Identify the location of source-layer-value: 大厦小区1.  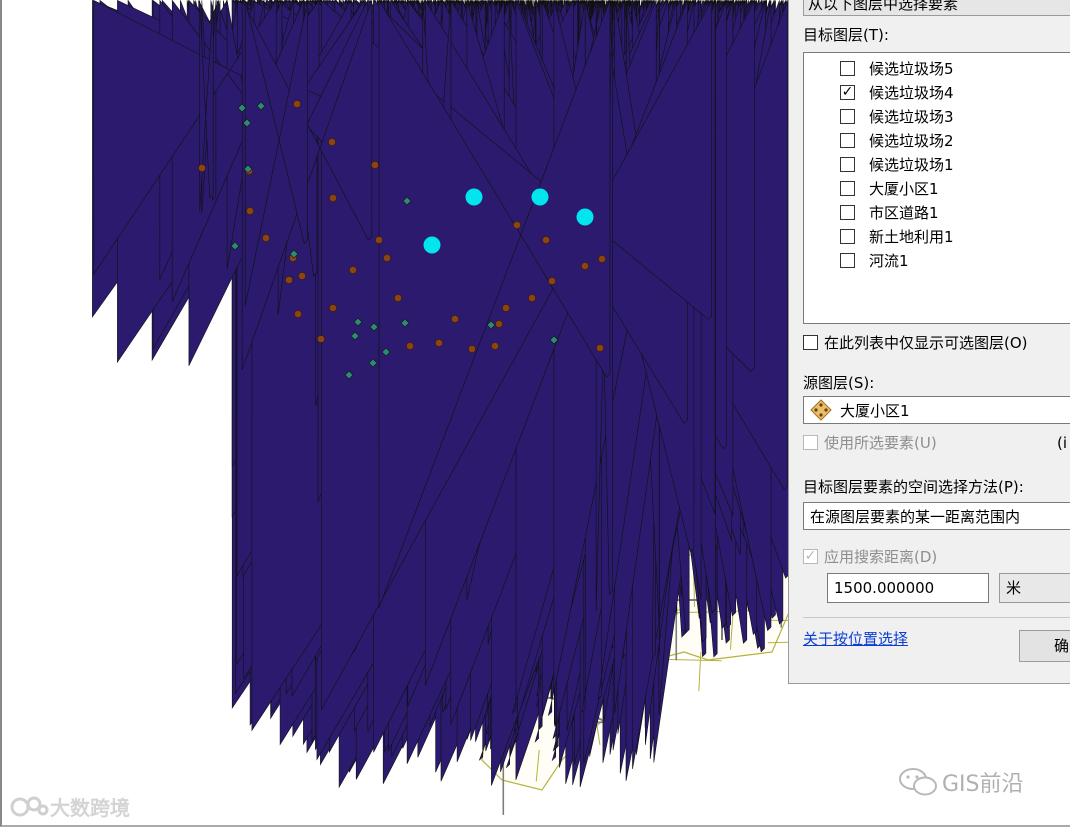
(875, 410).